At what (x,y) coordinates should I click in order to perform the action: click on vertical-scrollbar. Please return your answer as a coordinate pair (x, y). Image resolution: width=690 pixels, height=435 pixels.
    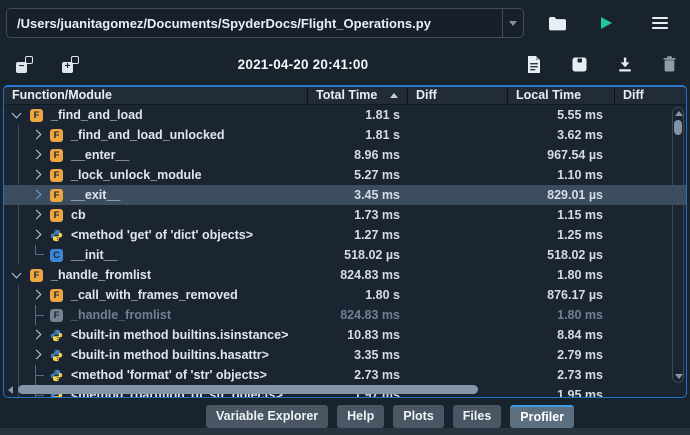
    Looking at the image, I should click on (678, 245).